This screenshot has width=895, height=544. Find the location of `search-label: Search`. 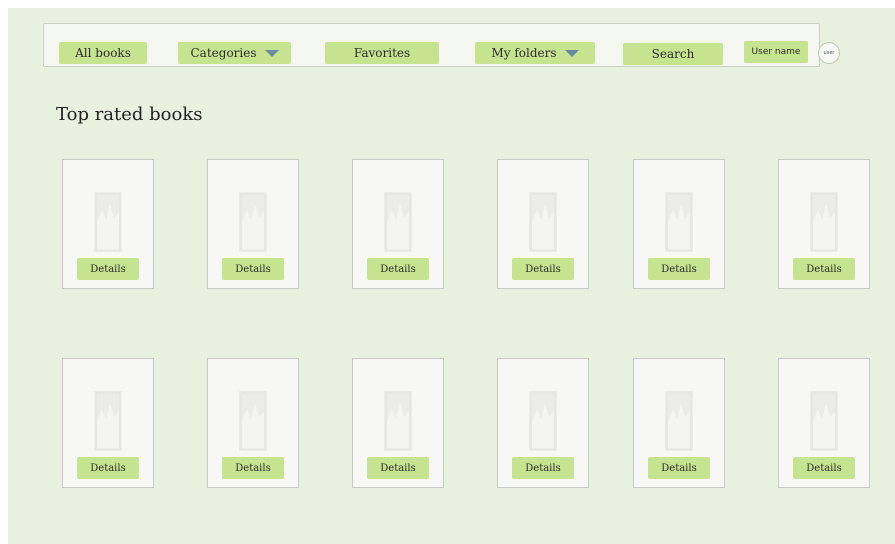

search-label: Search is located at coordinates (673, 54).